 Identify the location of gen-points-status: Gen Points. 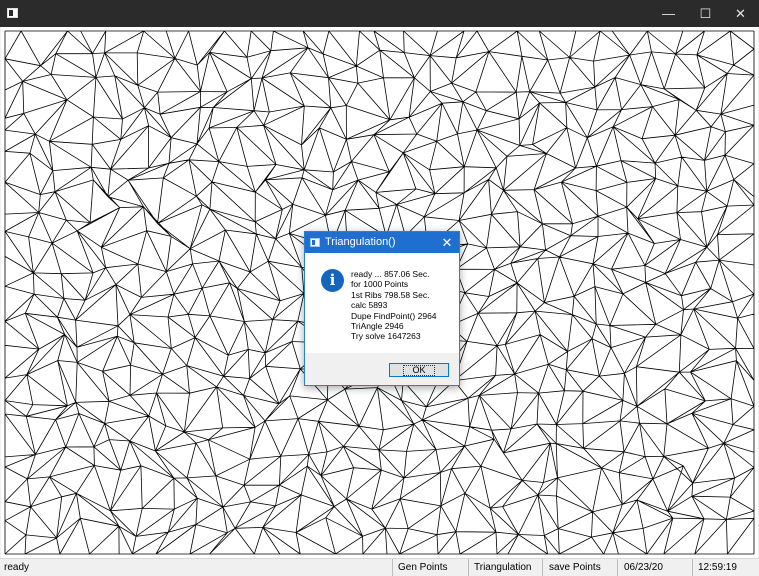
(430, 567).